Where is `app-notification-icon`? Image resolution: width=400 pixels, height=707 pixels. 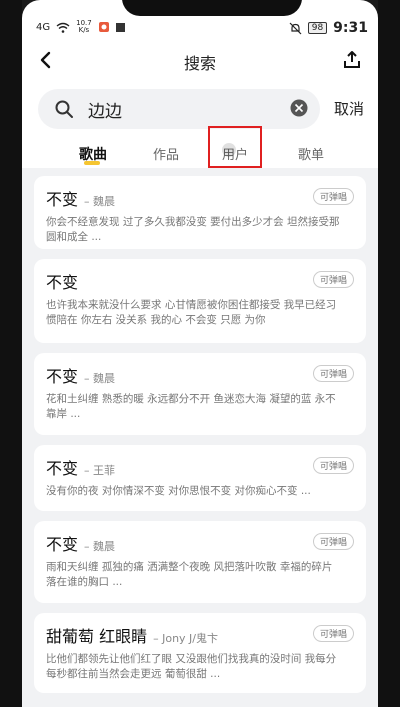
app-notification-icon is located at coordinates (103, 27).